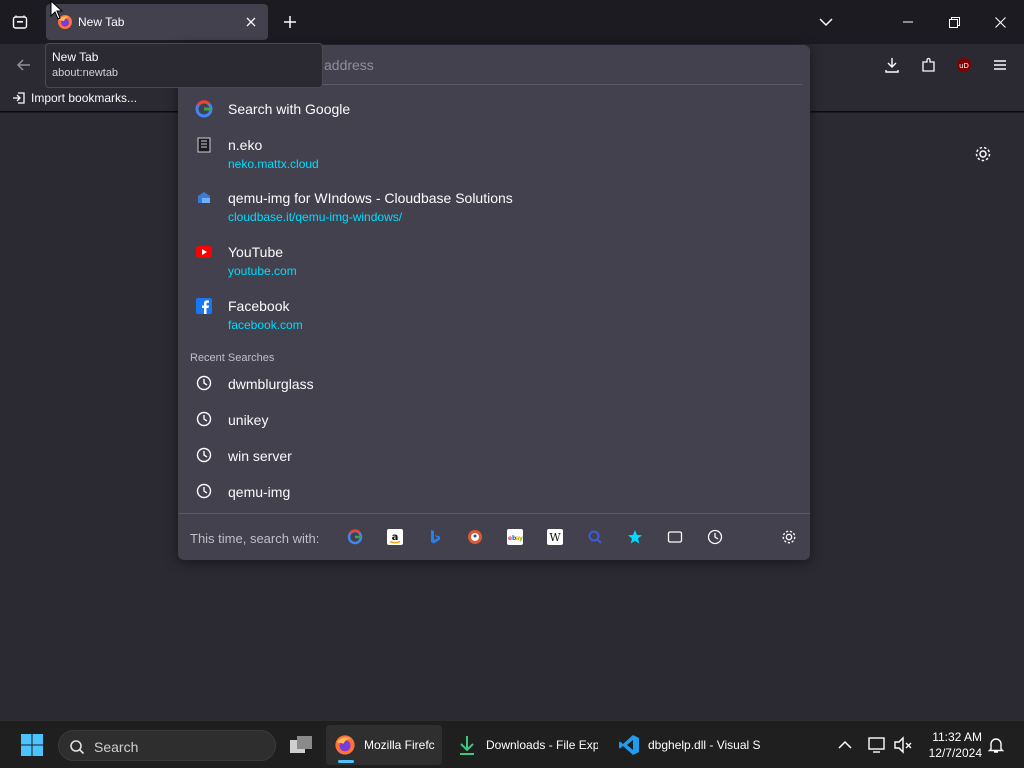 The width and height of the screenshot is (1024, 768). Describe the element at coordinates (349, 65) in the screenshot. I see `url-input: address` at that location.